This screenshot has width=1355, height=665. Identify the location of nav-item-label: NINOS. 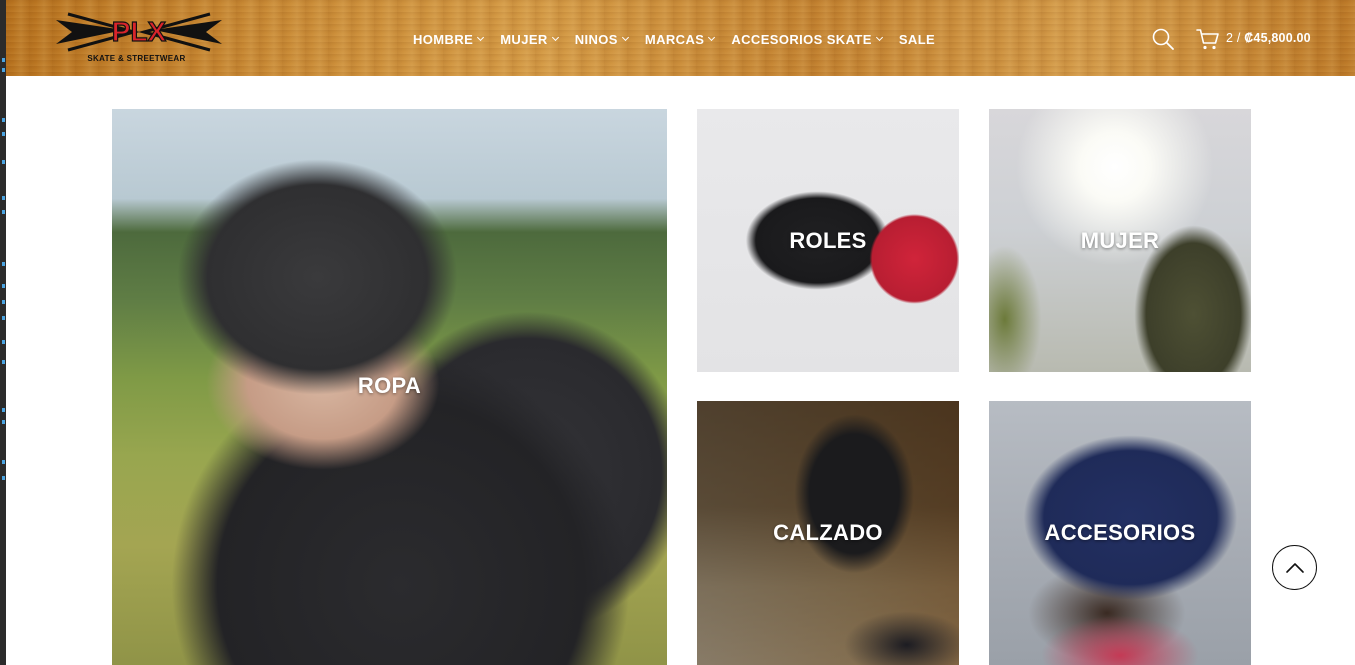
(596, 39).